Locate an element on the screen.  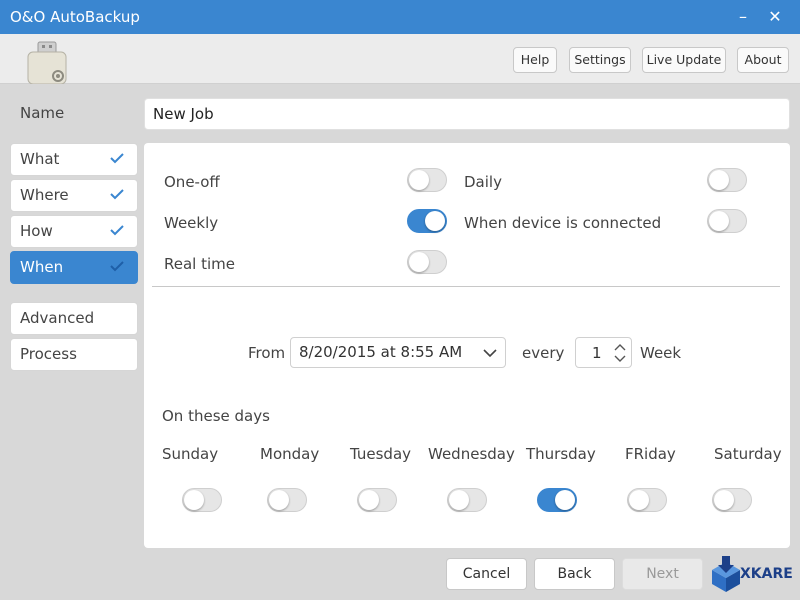
toggle-sunday is located at coordinates (202, 500).